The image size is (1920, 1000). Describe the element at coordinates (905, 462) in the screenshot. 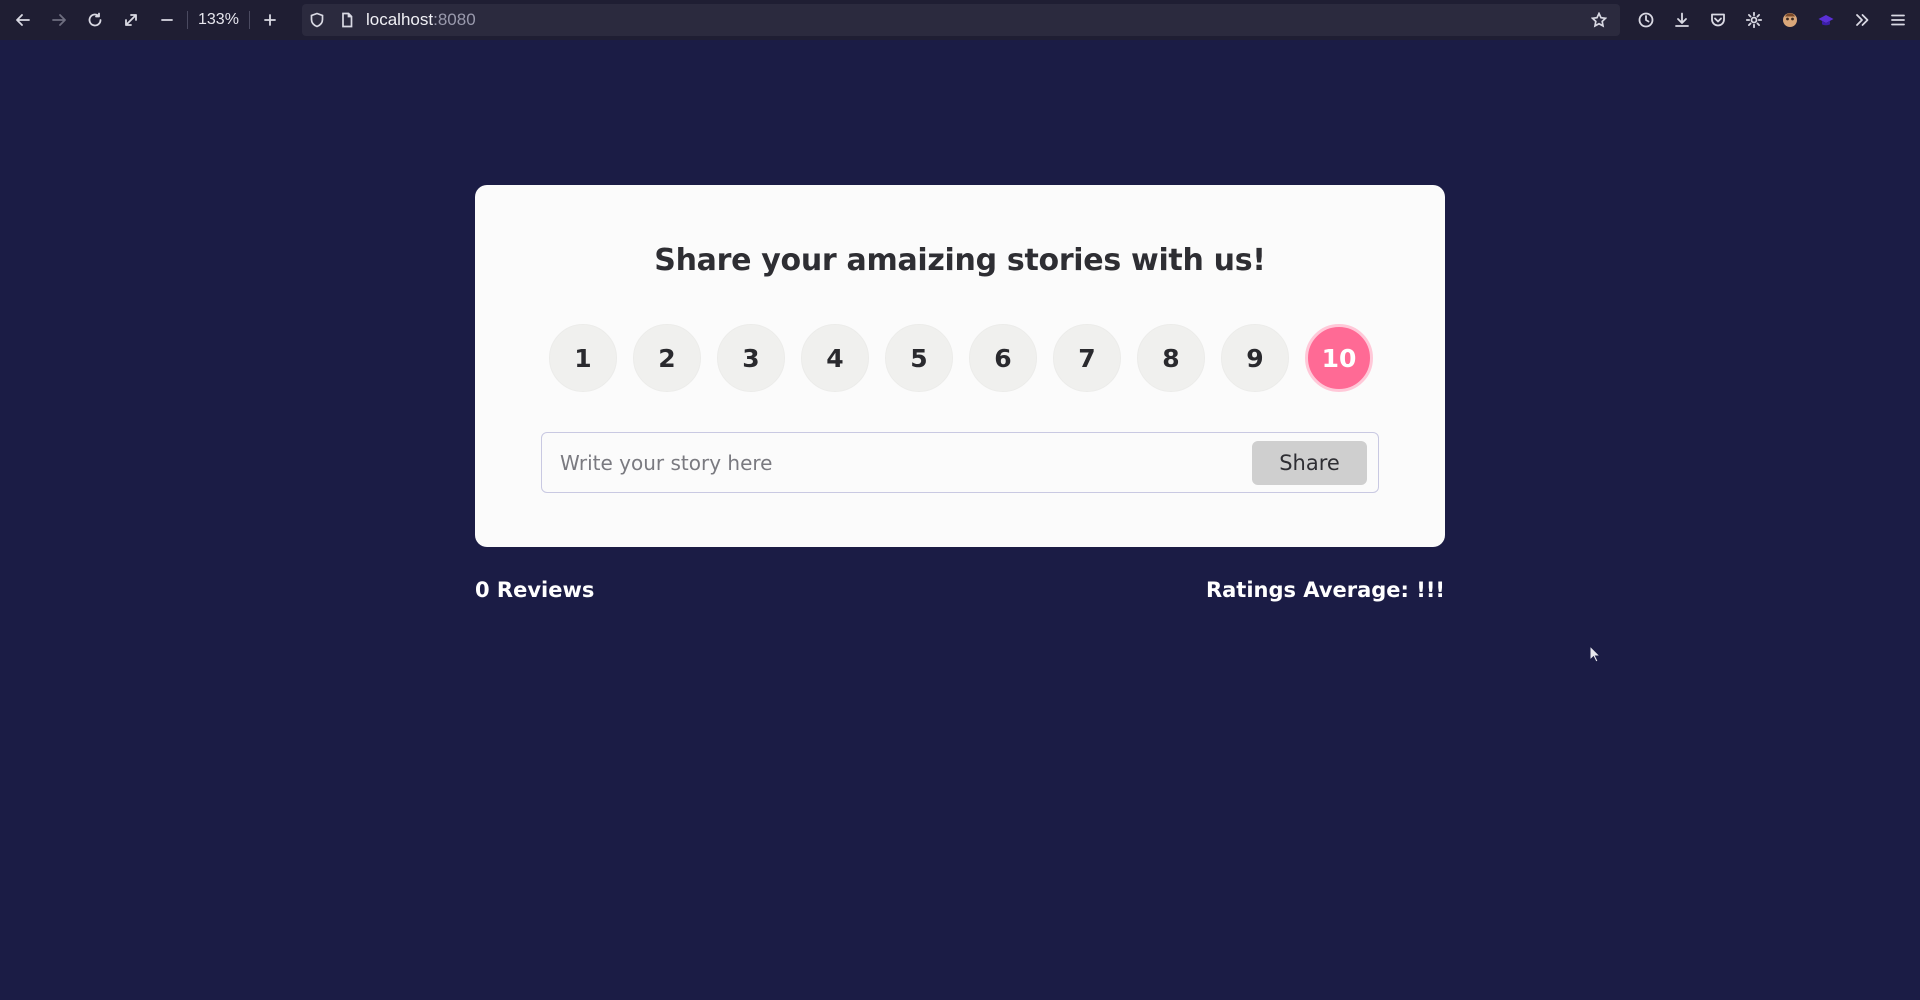

I see `story-input` at that location.